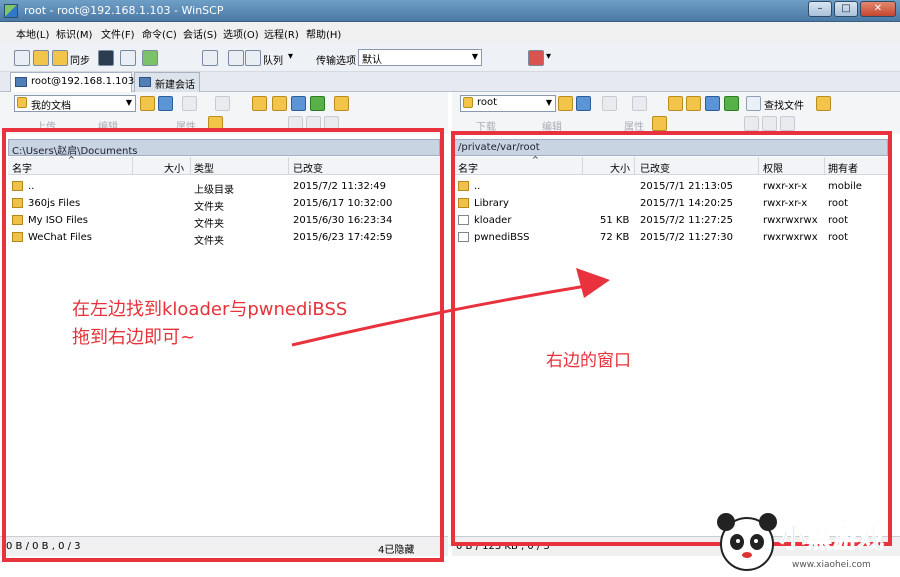  Describe the element at coordinates (210, 309) in the screenshot. I see `annotation-left-line1: 在左边找到kloader与pwnediBSS` at that location.